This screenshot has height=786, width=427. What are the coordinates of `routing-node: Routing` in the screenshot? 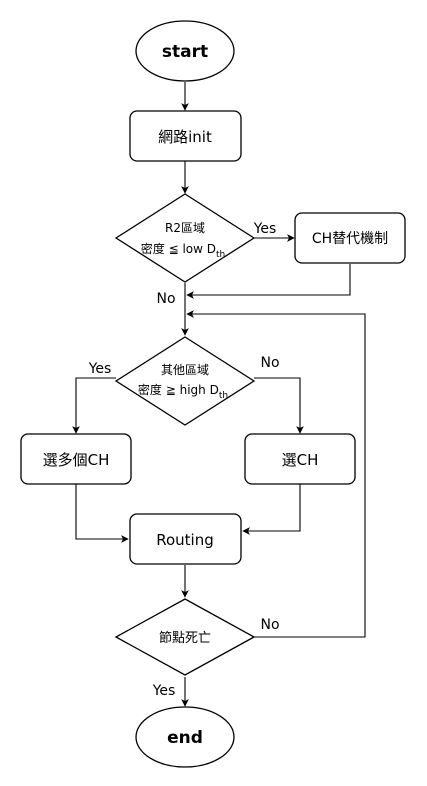 It's located at (185, 539).